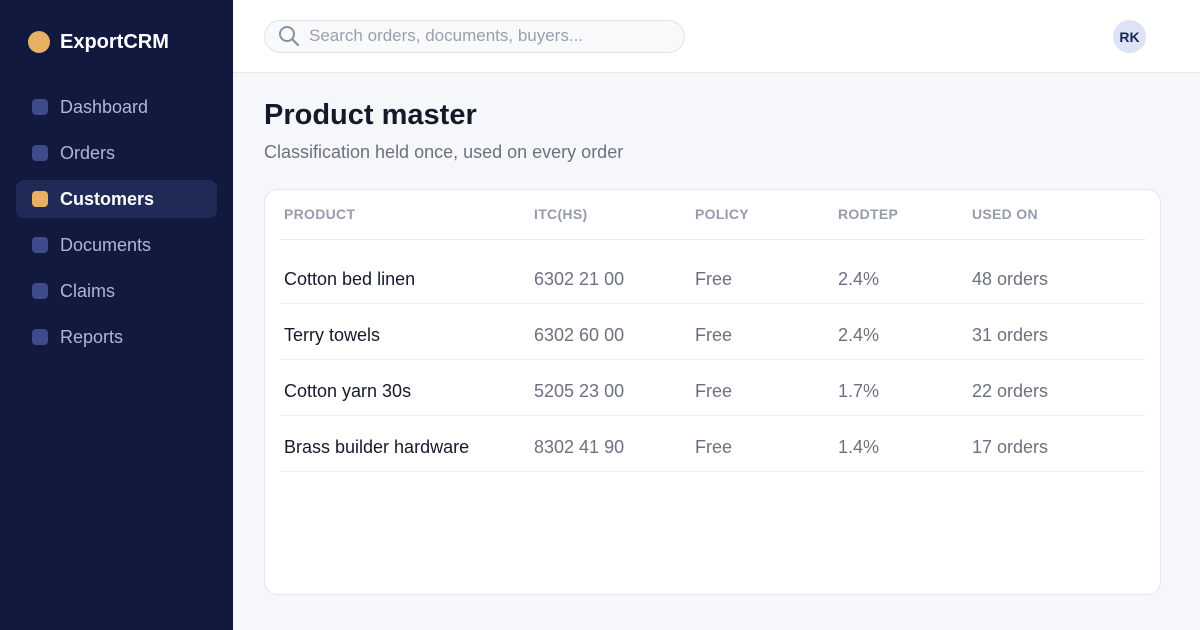 Image resolution: width=1200 pixels, height=630 pixels. Describe the element at coordinates (405, 215) in the screenshot. I see `column-header-product: PRODUCT` at that location.